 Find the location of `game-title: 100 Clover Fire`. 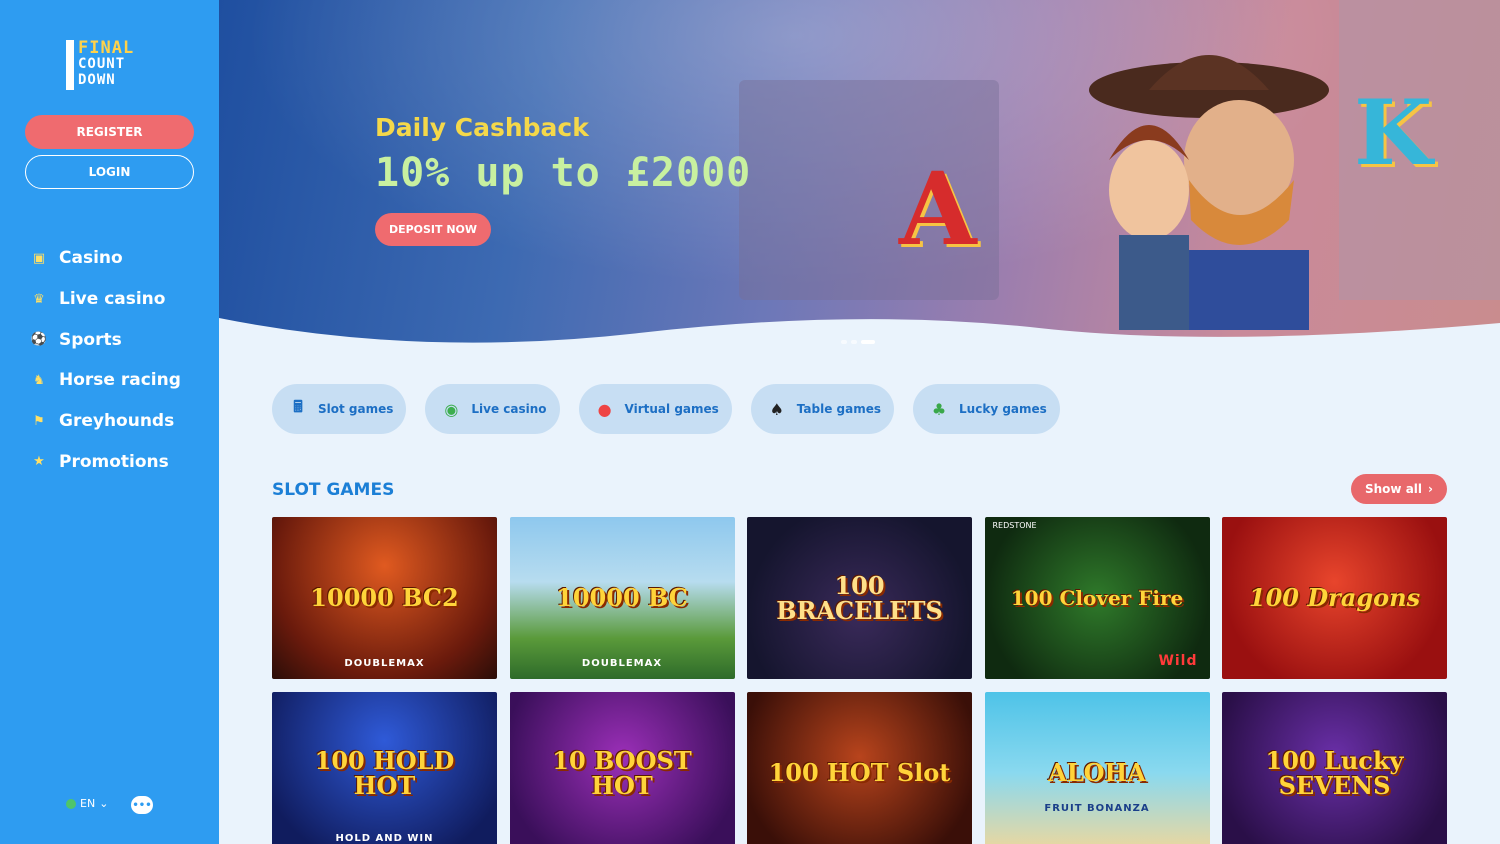

game-title: 100 Clover Fire is located at coordinates (1097, 597).